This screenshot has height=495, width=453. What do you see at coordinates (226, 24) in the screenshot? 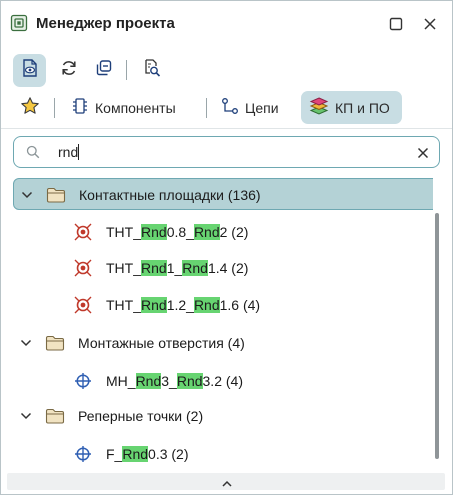
I see `title-bar: Менеджер проекта` at bounding box center [226, 24].